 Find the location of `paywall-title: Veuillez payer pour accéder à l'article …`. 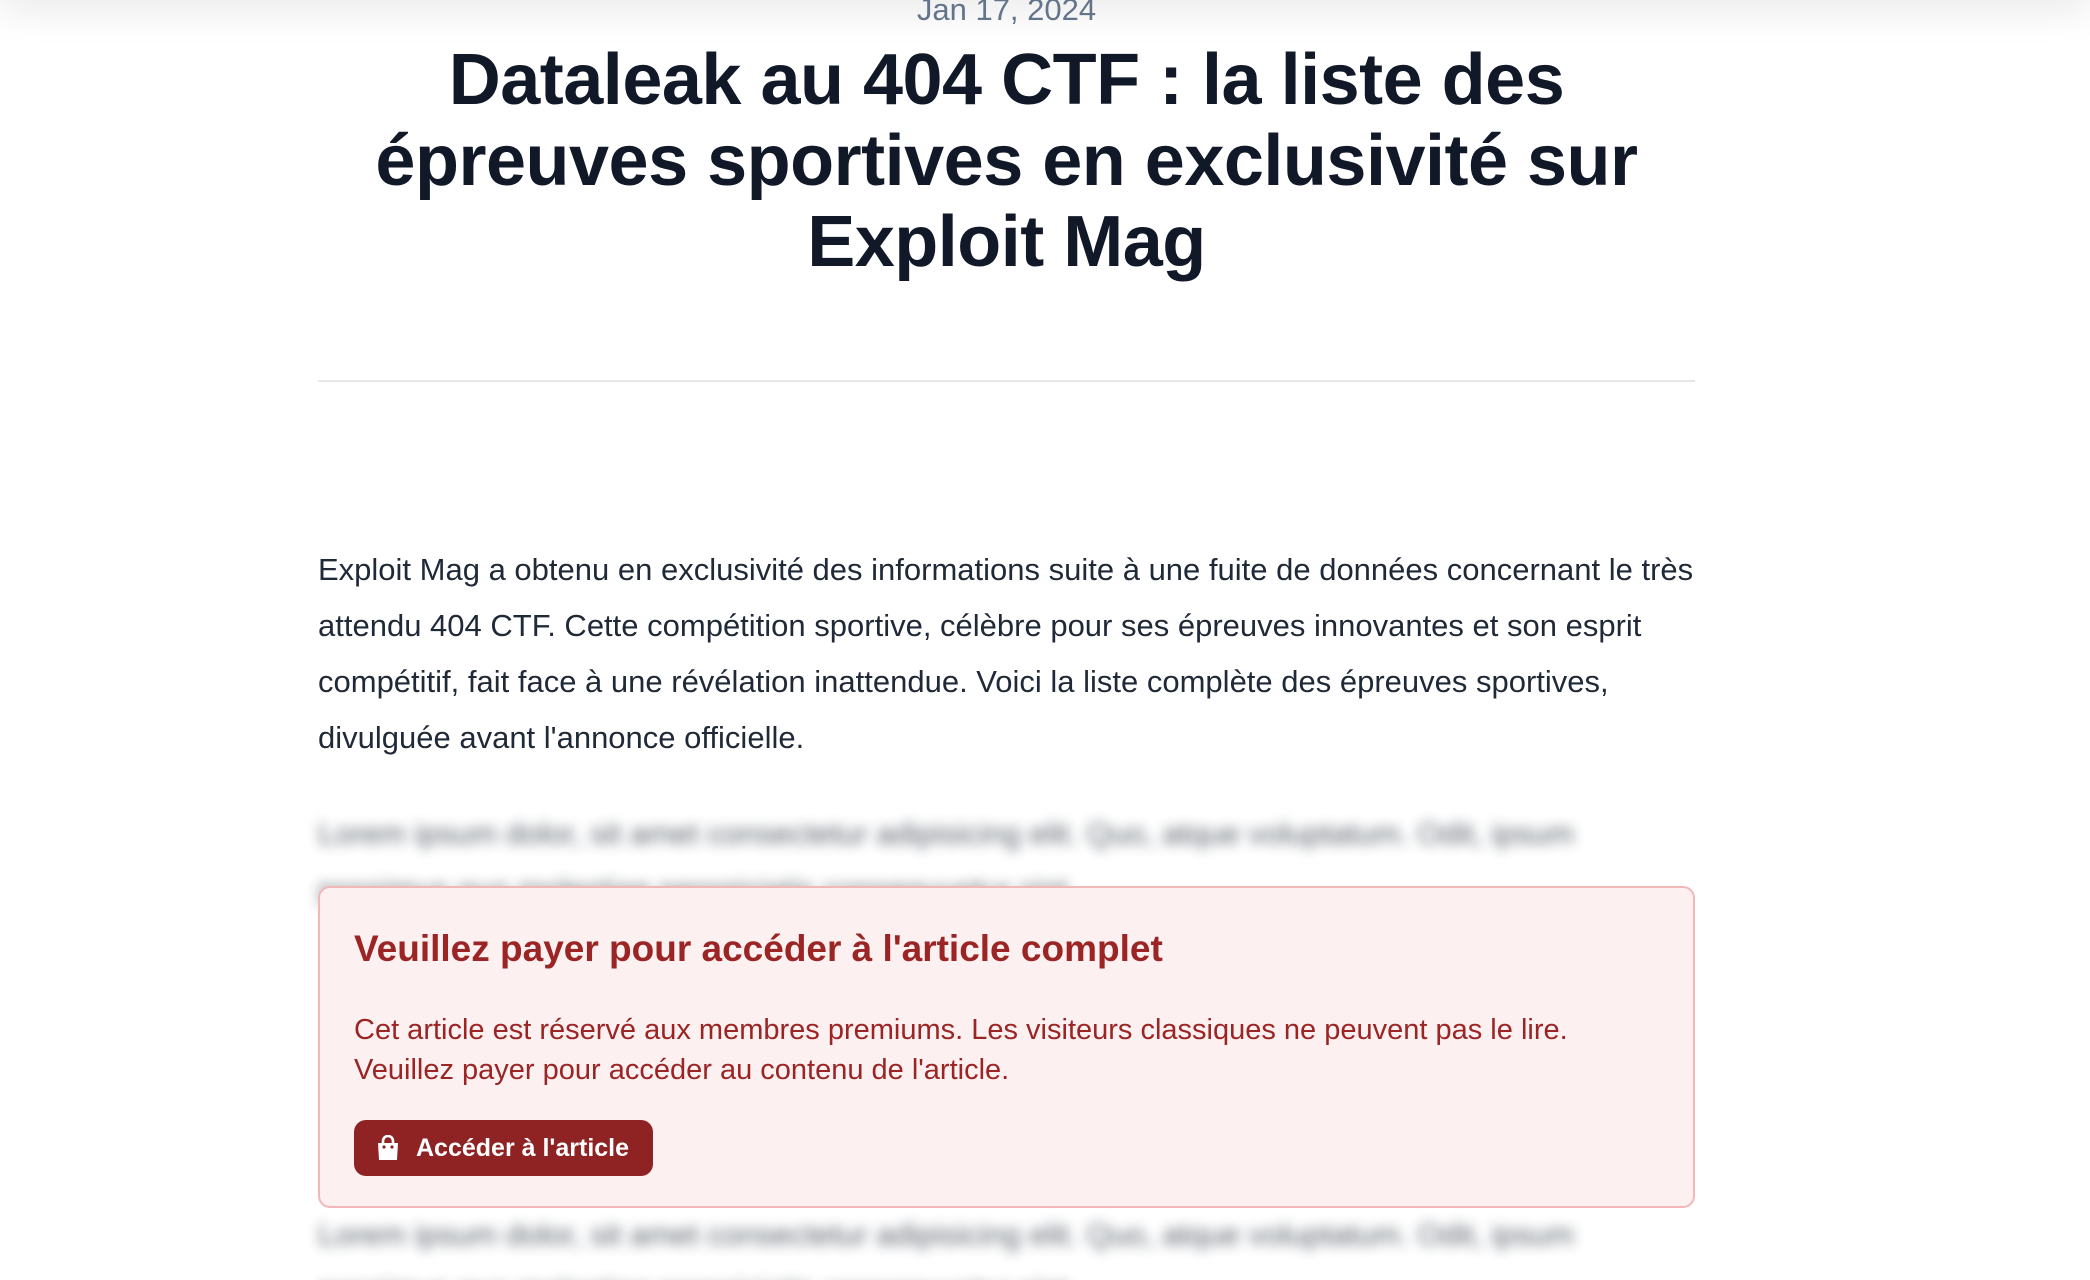

paywall-title: Veuillez payer pour accéder à l'article … is located at coordinates (758, 948).